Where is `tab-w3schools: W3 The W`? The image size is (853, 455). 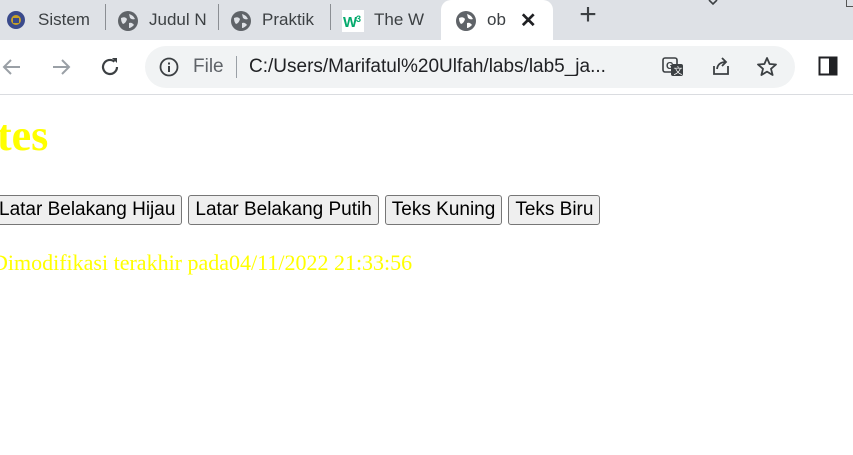 tab-w3schools: W3 The W is located at coordinates (389, 20).